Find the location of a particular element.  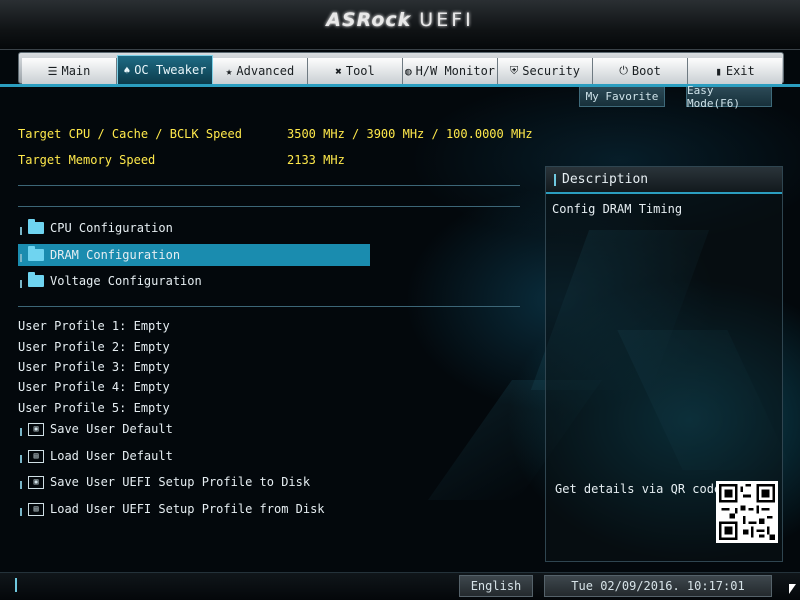

status-marker is located at coordinates (16, 585).